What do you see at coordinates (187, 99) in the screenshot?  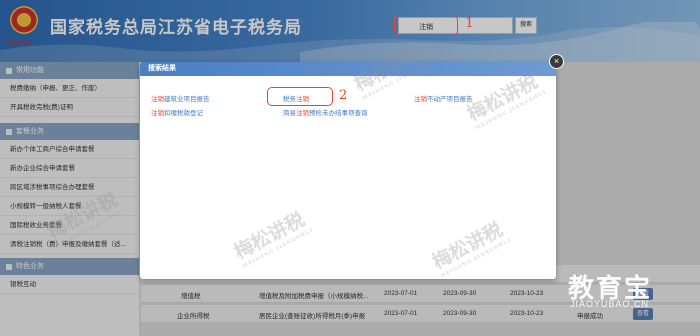 I see `result-text: 建筑业项目报告` at bounding box center [187, 99].